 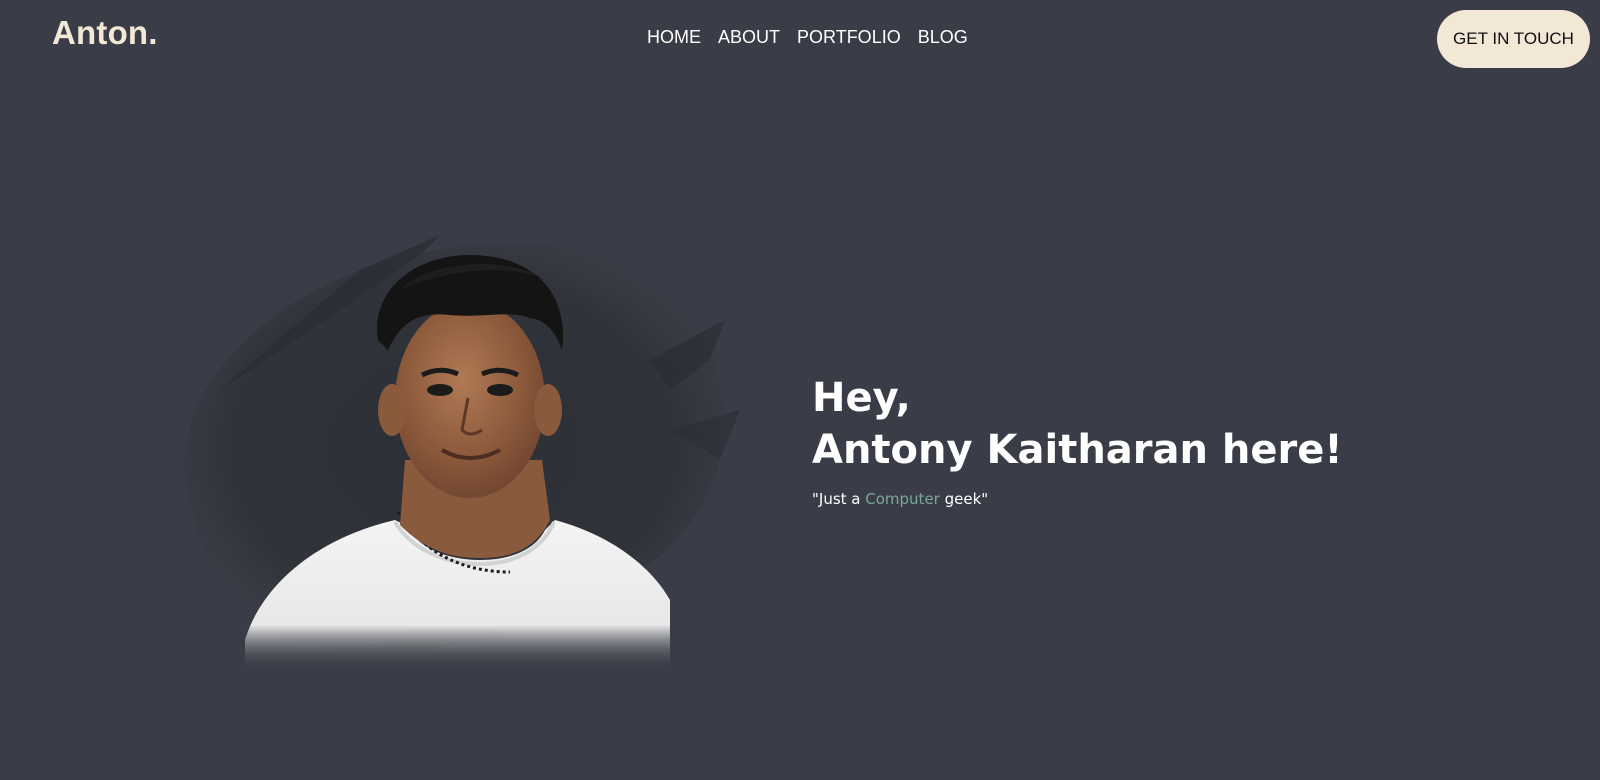 I want to click on main-nav: HOME ABOUT PORTFOLIO BLOG, so click(x=807, y=37).